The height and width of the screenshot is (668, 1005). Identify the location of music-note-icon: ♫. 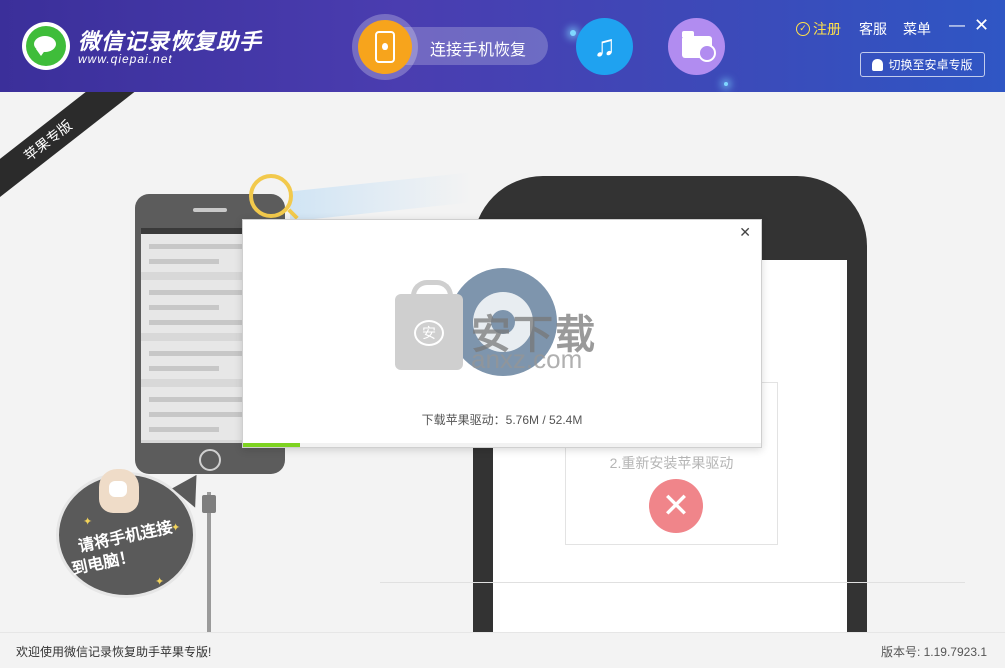
(604, 46).